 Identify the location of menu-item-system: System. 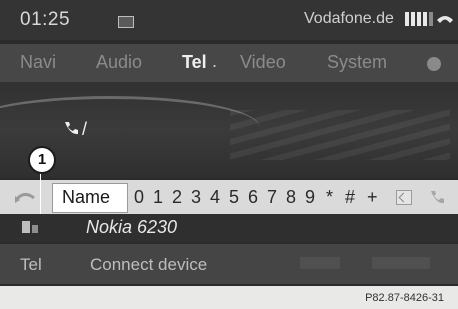
(357, 62).